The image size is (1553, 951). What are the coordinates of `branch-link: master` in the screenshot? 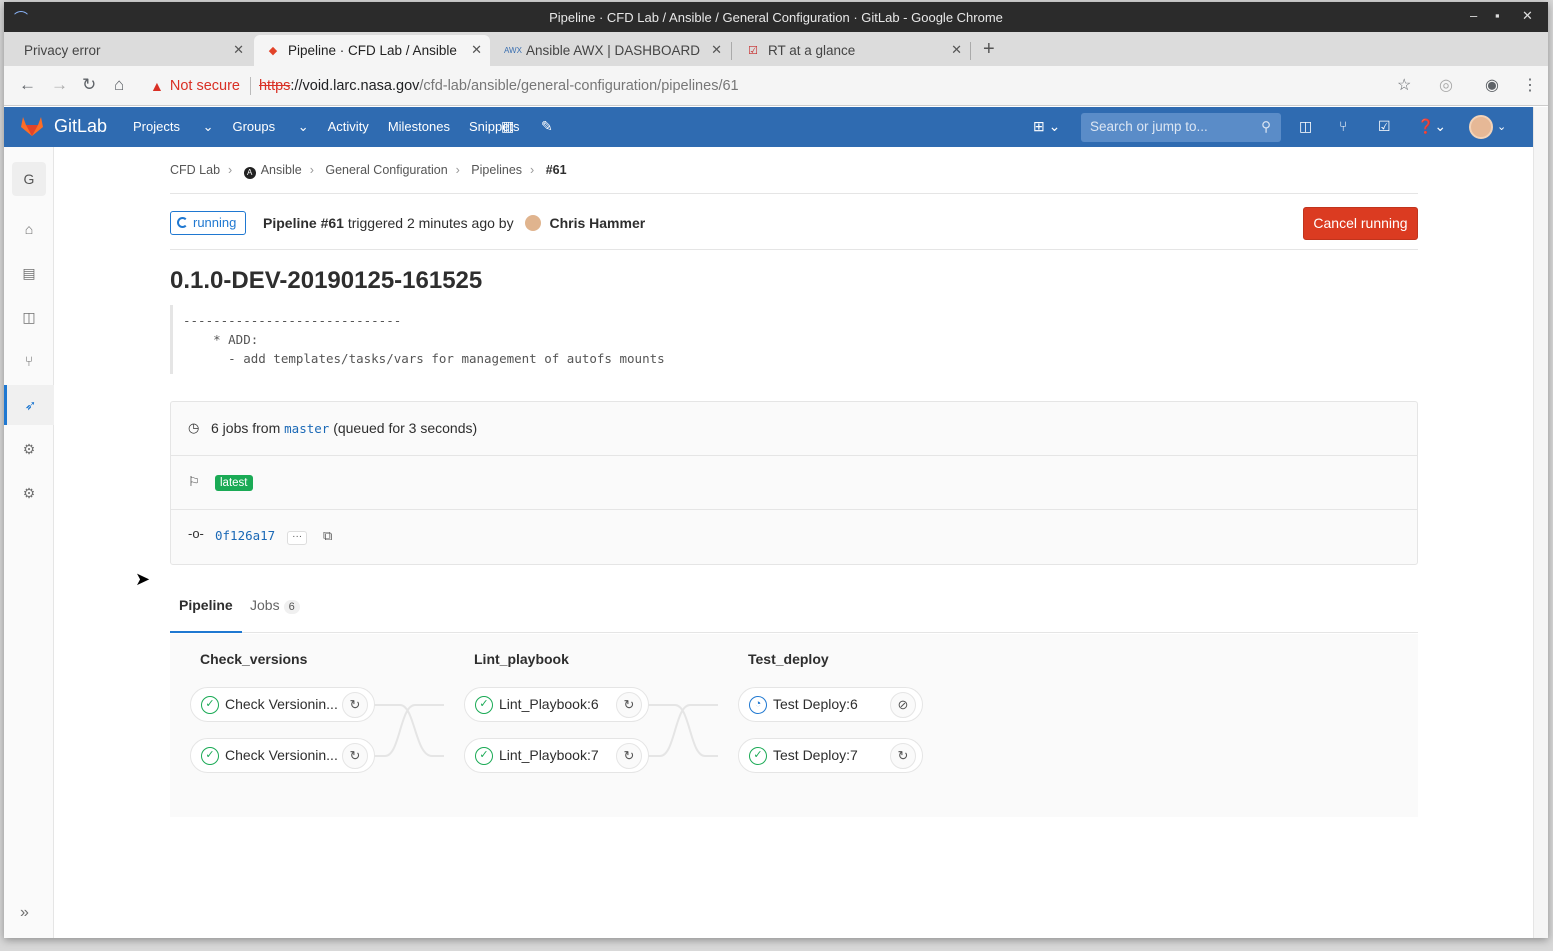 It's located at (306, 428).